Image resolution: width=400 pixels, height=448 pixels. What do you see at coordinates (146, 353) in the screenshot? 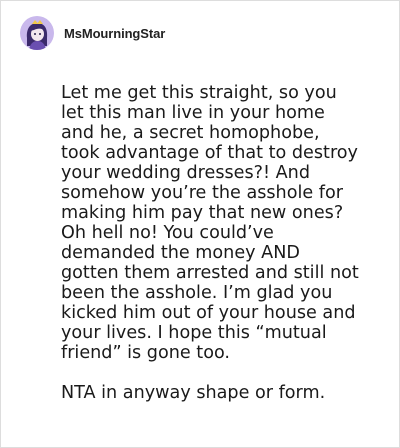
I see `comment-line: friend” is gone too.` at bounding box center [146, 353].